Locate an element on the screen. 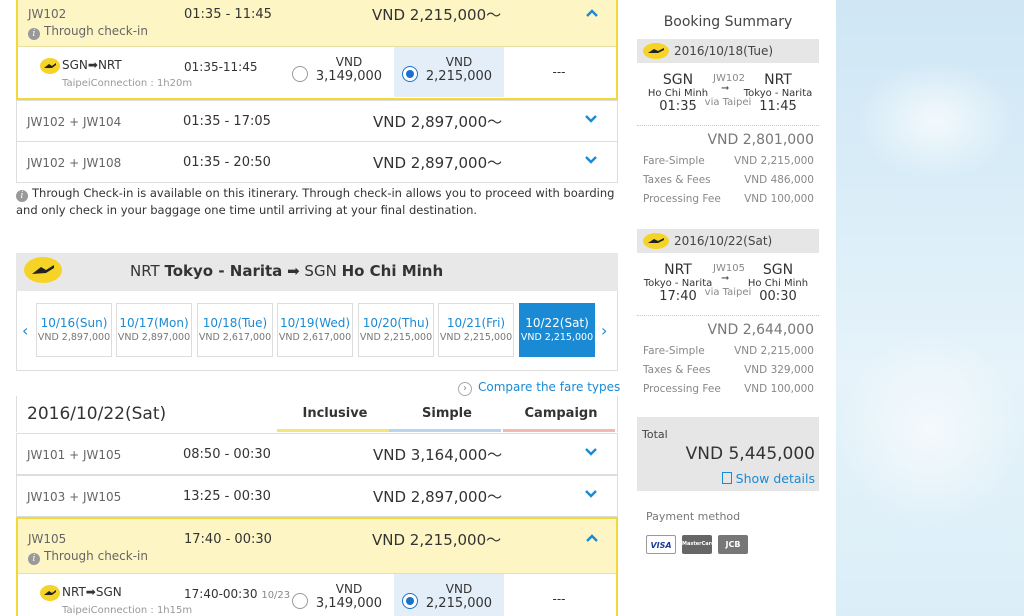  segment-route: SGN➡NRT is located at coordinates (92, 65).